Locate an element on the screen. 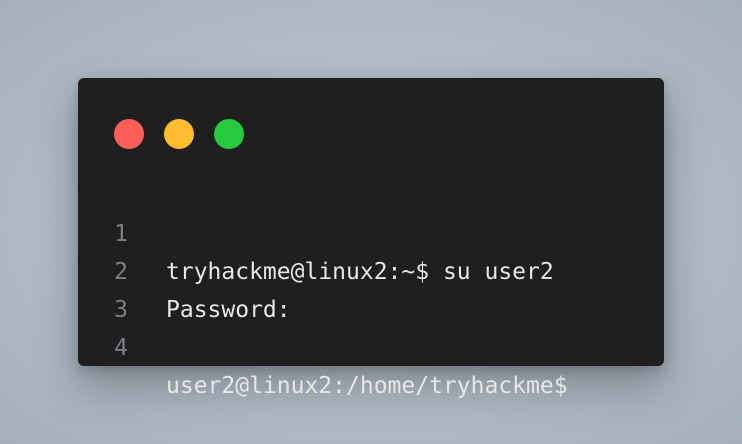 This screenshot has height=444, width=742. minimize-dot is located at coordinates (179, 134).